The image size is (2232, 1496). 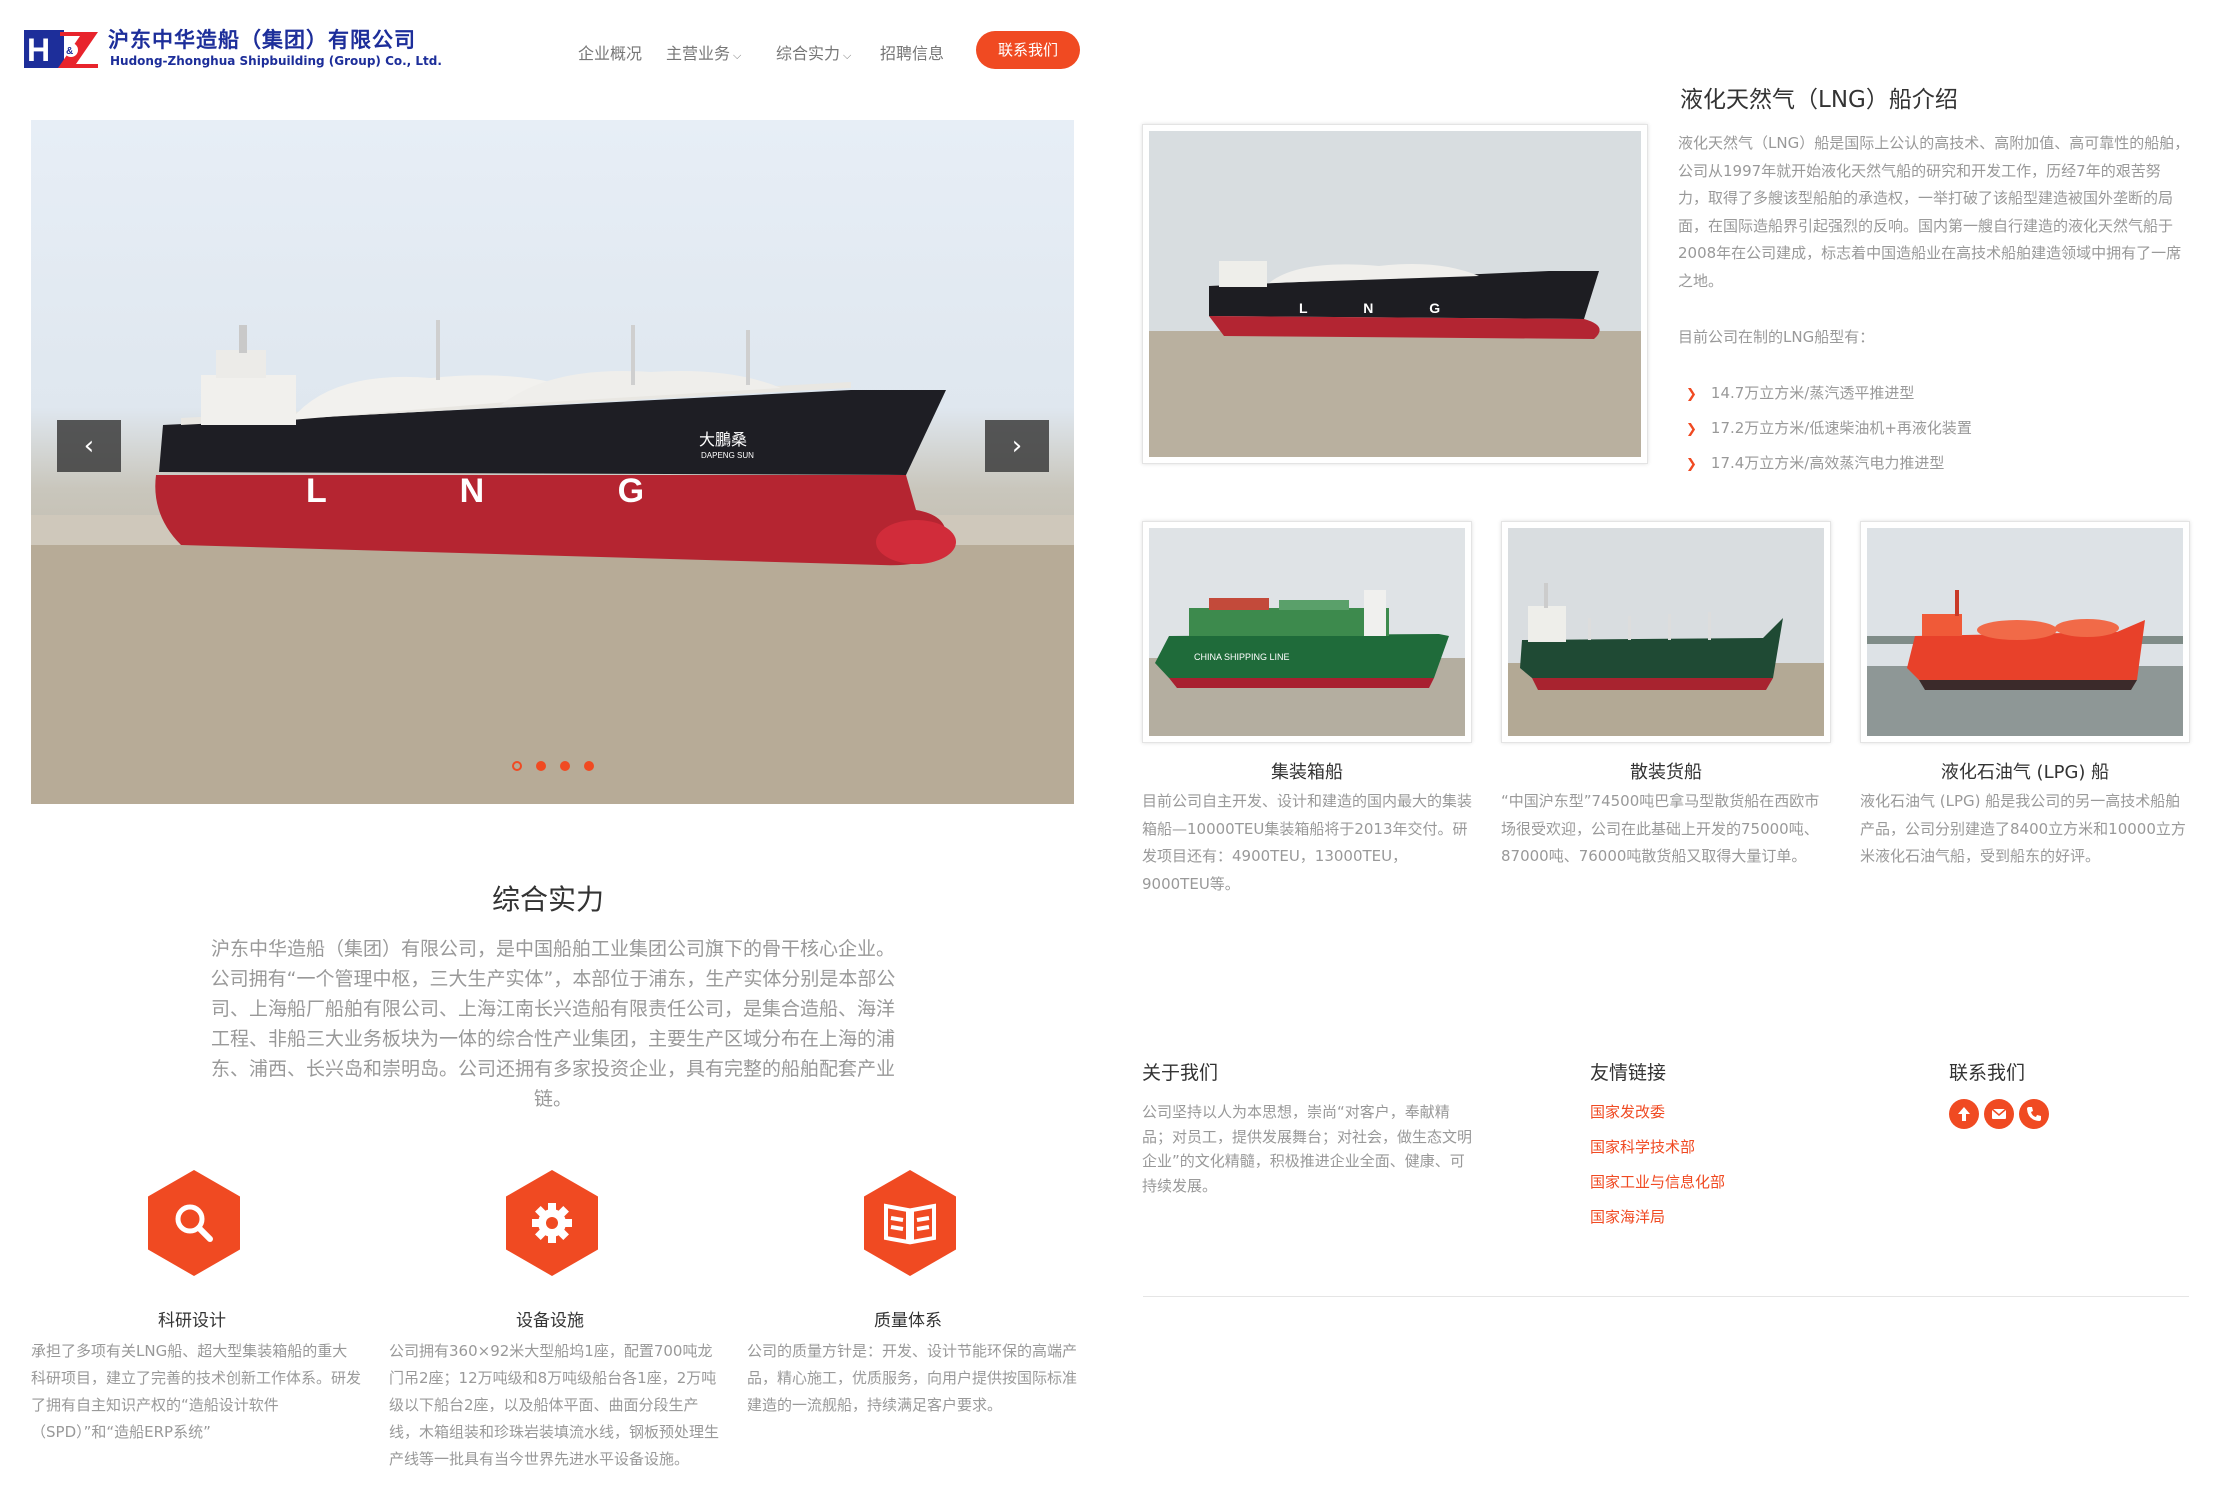 What do you see at coordinates (38, 50) in the screenshot?
I see `svg-text: H` at bounding box center [38, 50].